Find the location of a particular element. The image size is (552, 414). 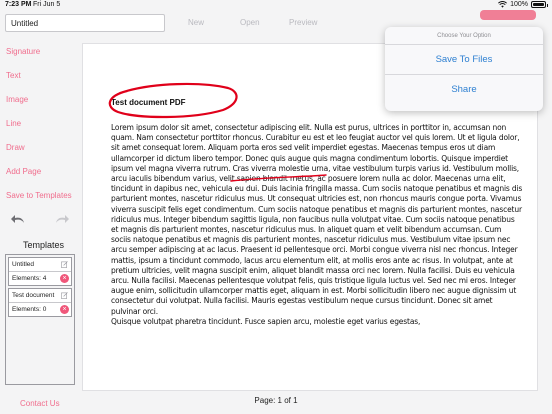

redo-icon is located at coordinates (62, 219).